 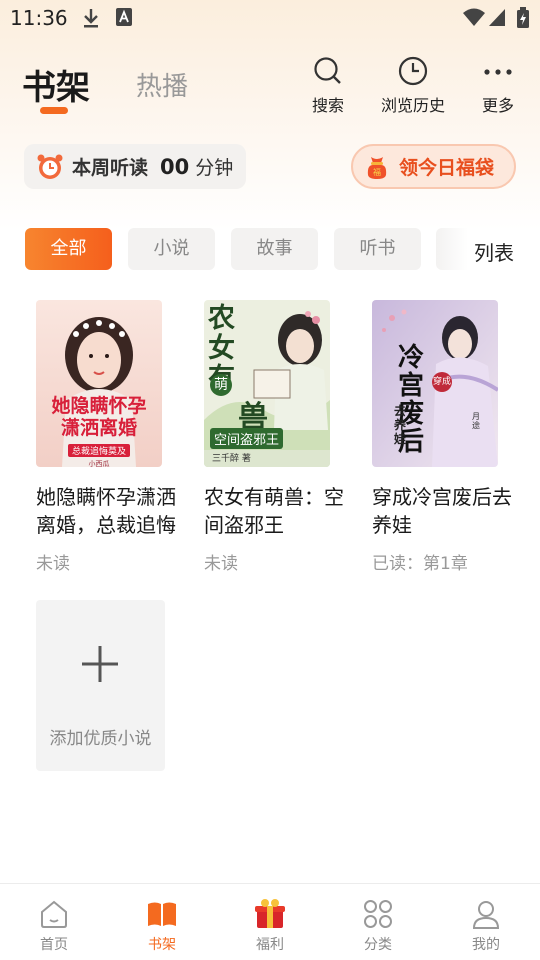 I want to click on book-cover: 农女有 萌 兽 空间盗邪王 三千醉 著, so click(x=267, y=383).